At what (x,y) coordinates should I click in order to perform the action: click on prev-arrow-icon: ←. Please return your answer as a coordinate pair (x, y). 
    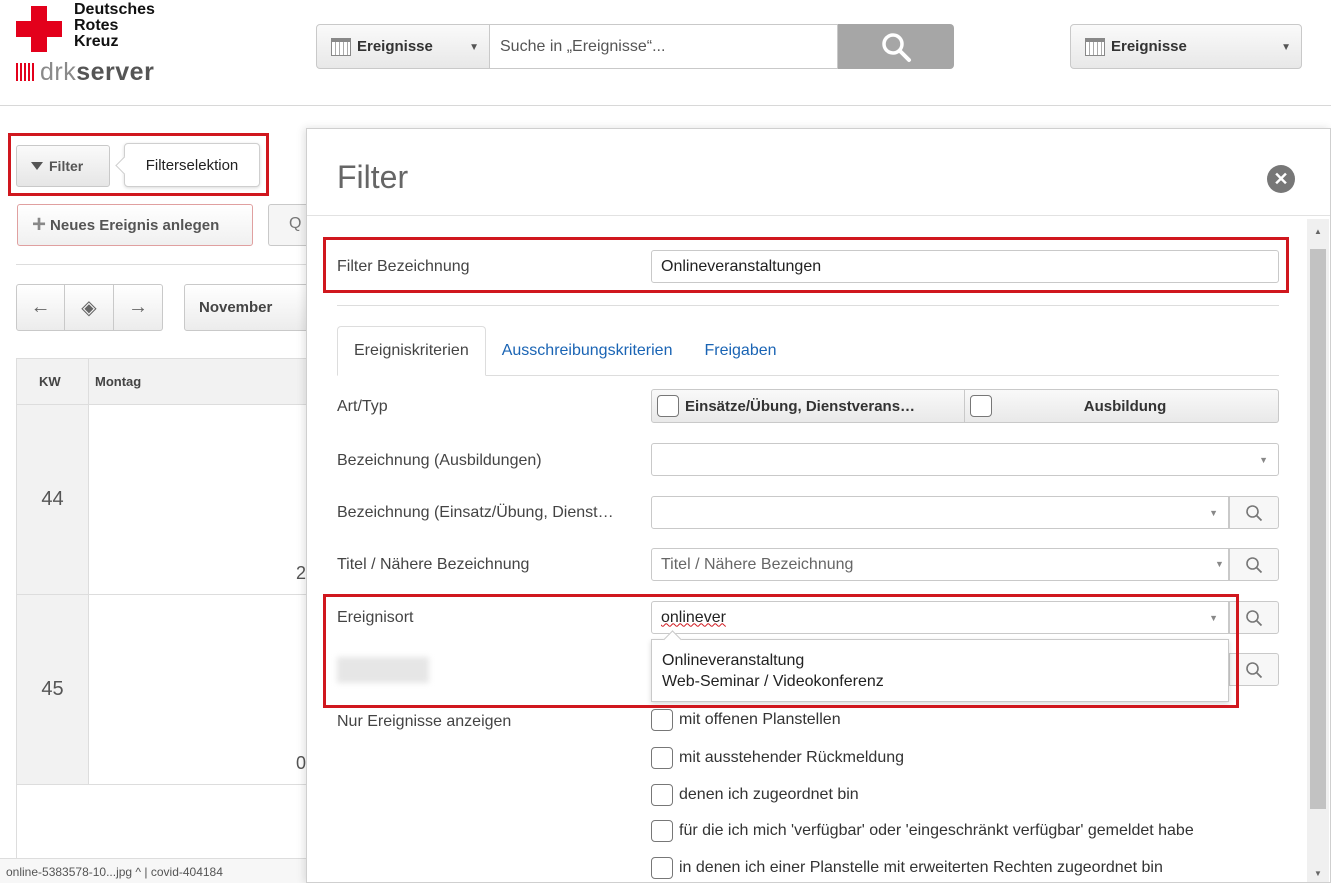
    Looking at the image, I should click on (40, 307).